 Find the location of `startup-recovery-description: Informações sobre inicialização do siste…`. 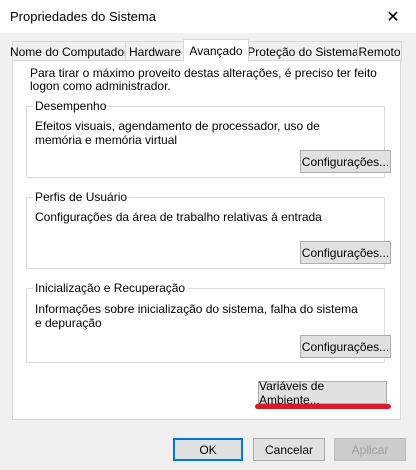

startup-recovery-description: Informações sobre inicialização do siste… is located at coordinates (196, 316).